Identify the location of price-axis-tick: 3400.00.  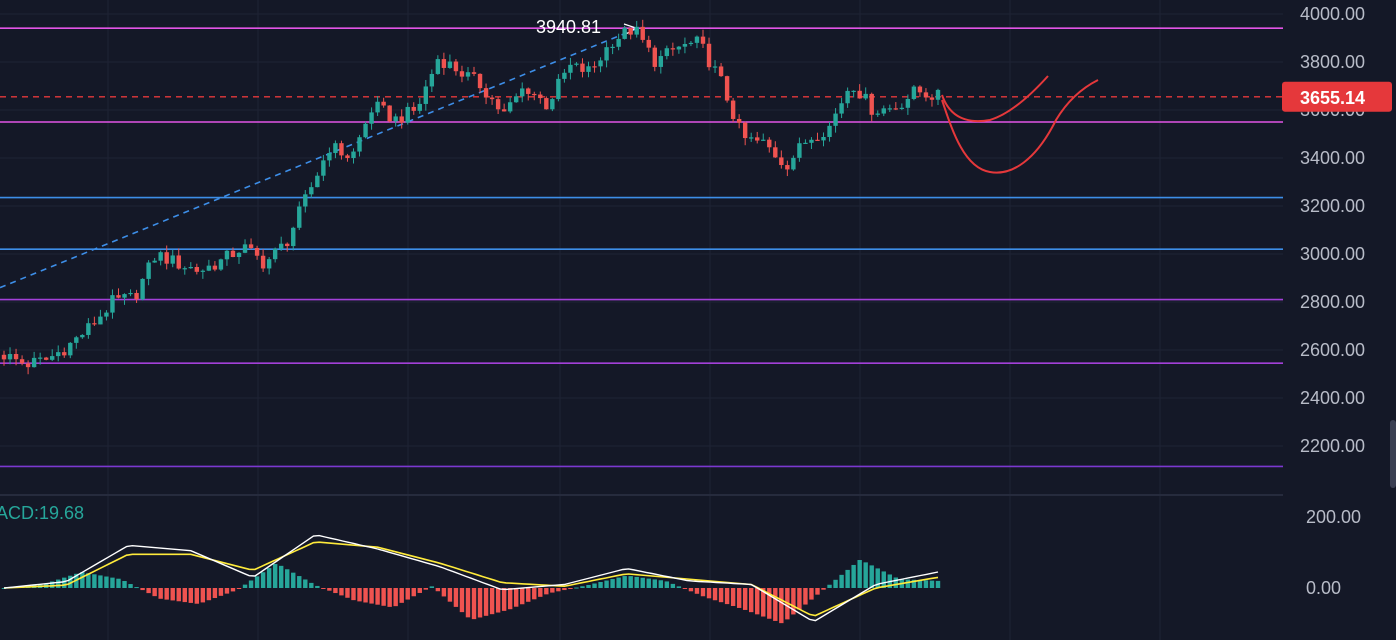
(1332, 158).